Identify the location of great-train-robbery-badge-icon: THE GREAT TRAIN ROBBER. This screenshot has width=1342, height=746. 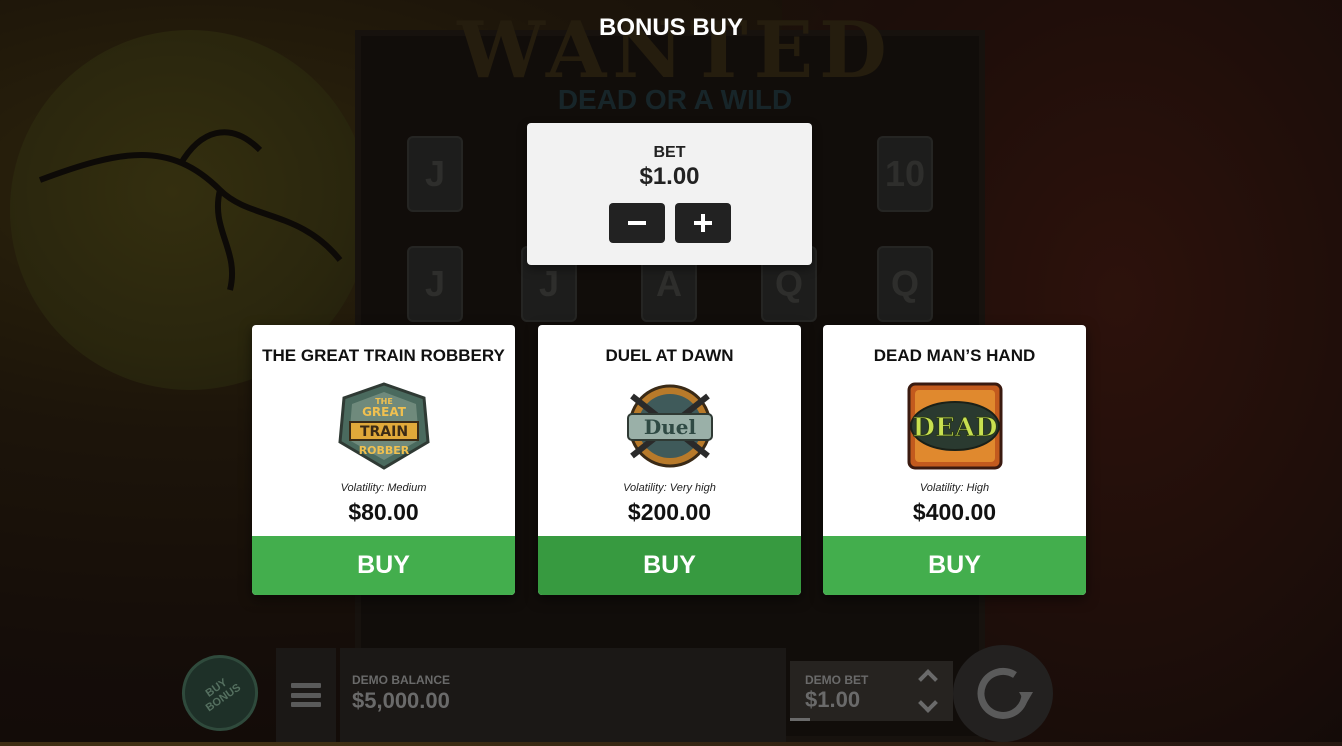
(384, 426).